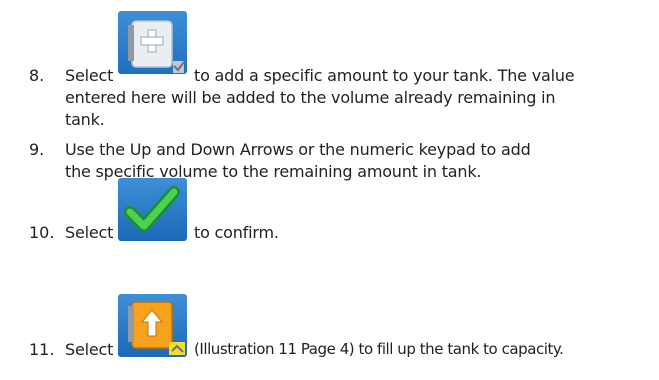 Image resolution: width=659 pixels, height=380 pixels. What do you see at coordinates (152, 325) in the screenshot?
I see `tank-fill-up-icon` at bounding box center [152, 325].